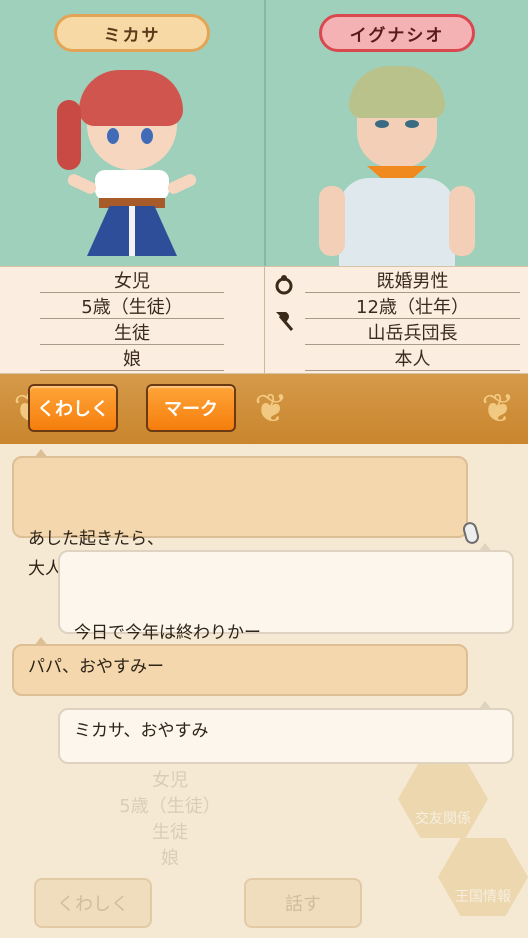 This screenshot has height=938, width=528. Describe the element at coordinates (412, 358) in the screenshot. I see `info-right-relation: 本人` at that location.